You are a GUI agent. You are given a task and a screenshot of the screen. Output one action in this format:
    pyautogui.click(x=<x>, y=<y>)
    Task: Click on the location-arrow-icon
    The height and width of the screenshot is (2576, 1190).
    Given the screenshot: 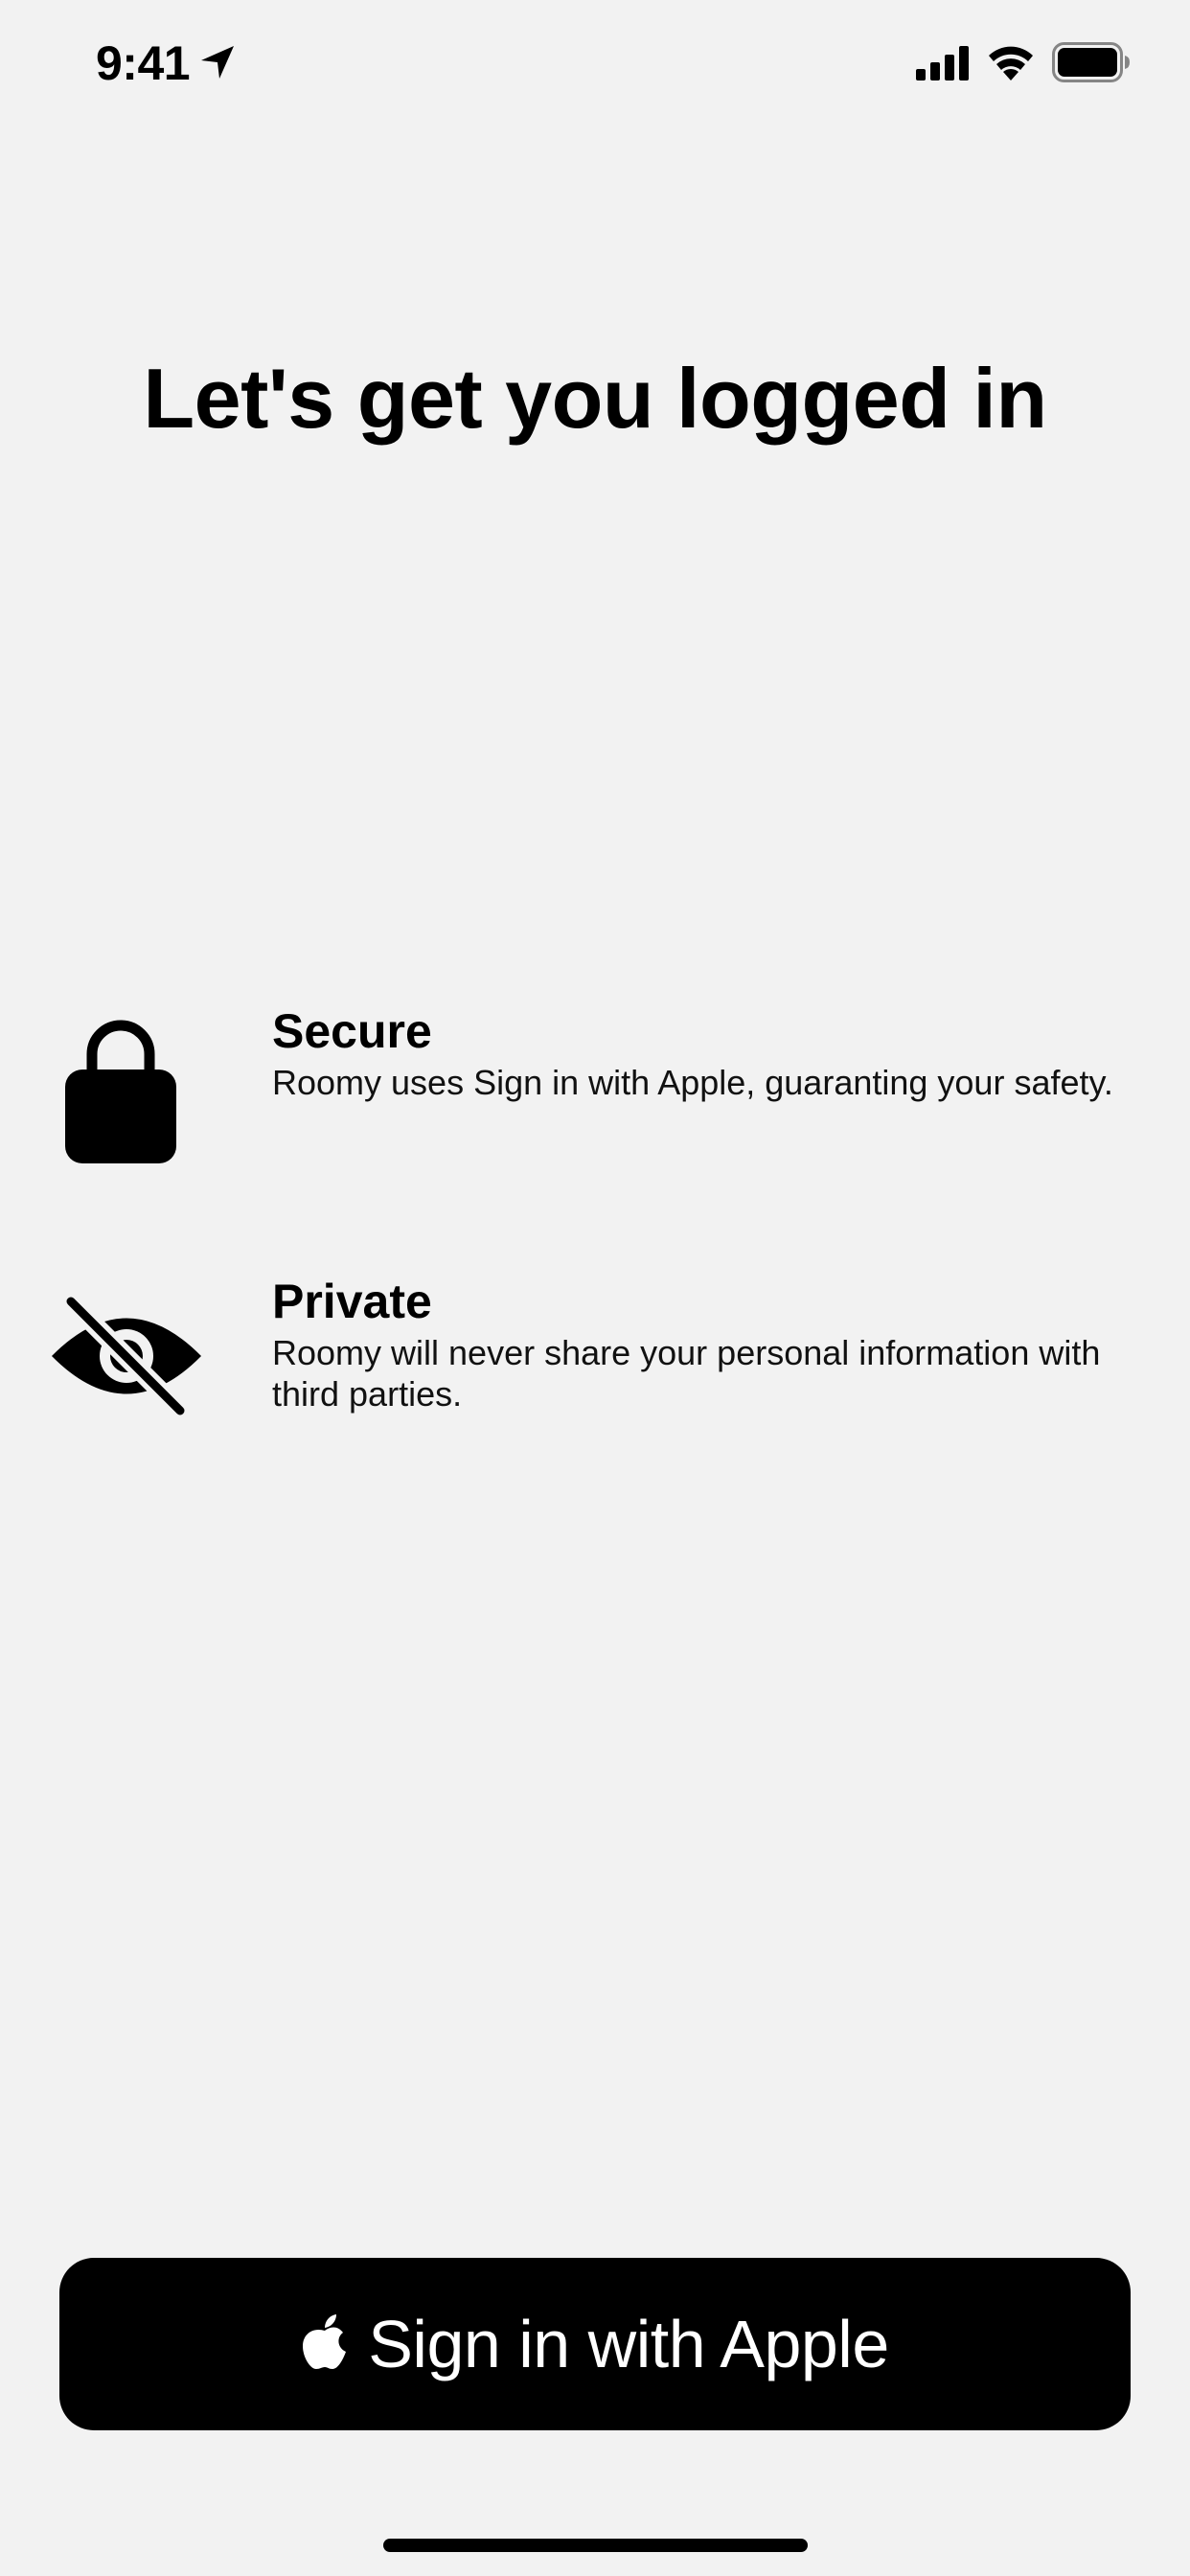 What is the action you would take?
    pyautogui.click(x=218, y=63)
    